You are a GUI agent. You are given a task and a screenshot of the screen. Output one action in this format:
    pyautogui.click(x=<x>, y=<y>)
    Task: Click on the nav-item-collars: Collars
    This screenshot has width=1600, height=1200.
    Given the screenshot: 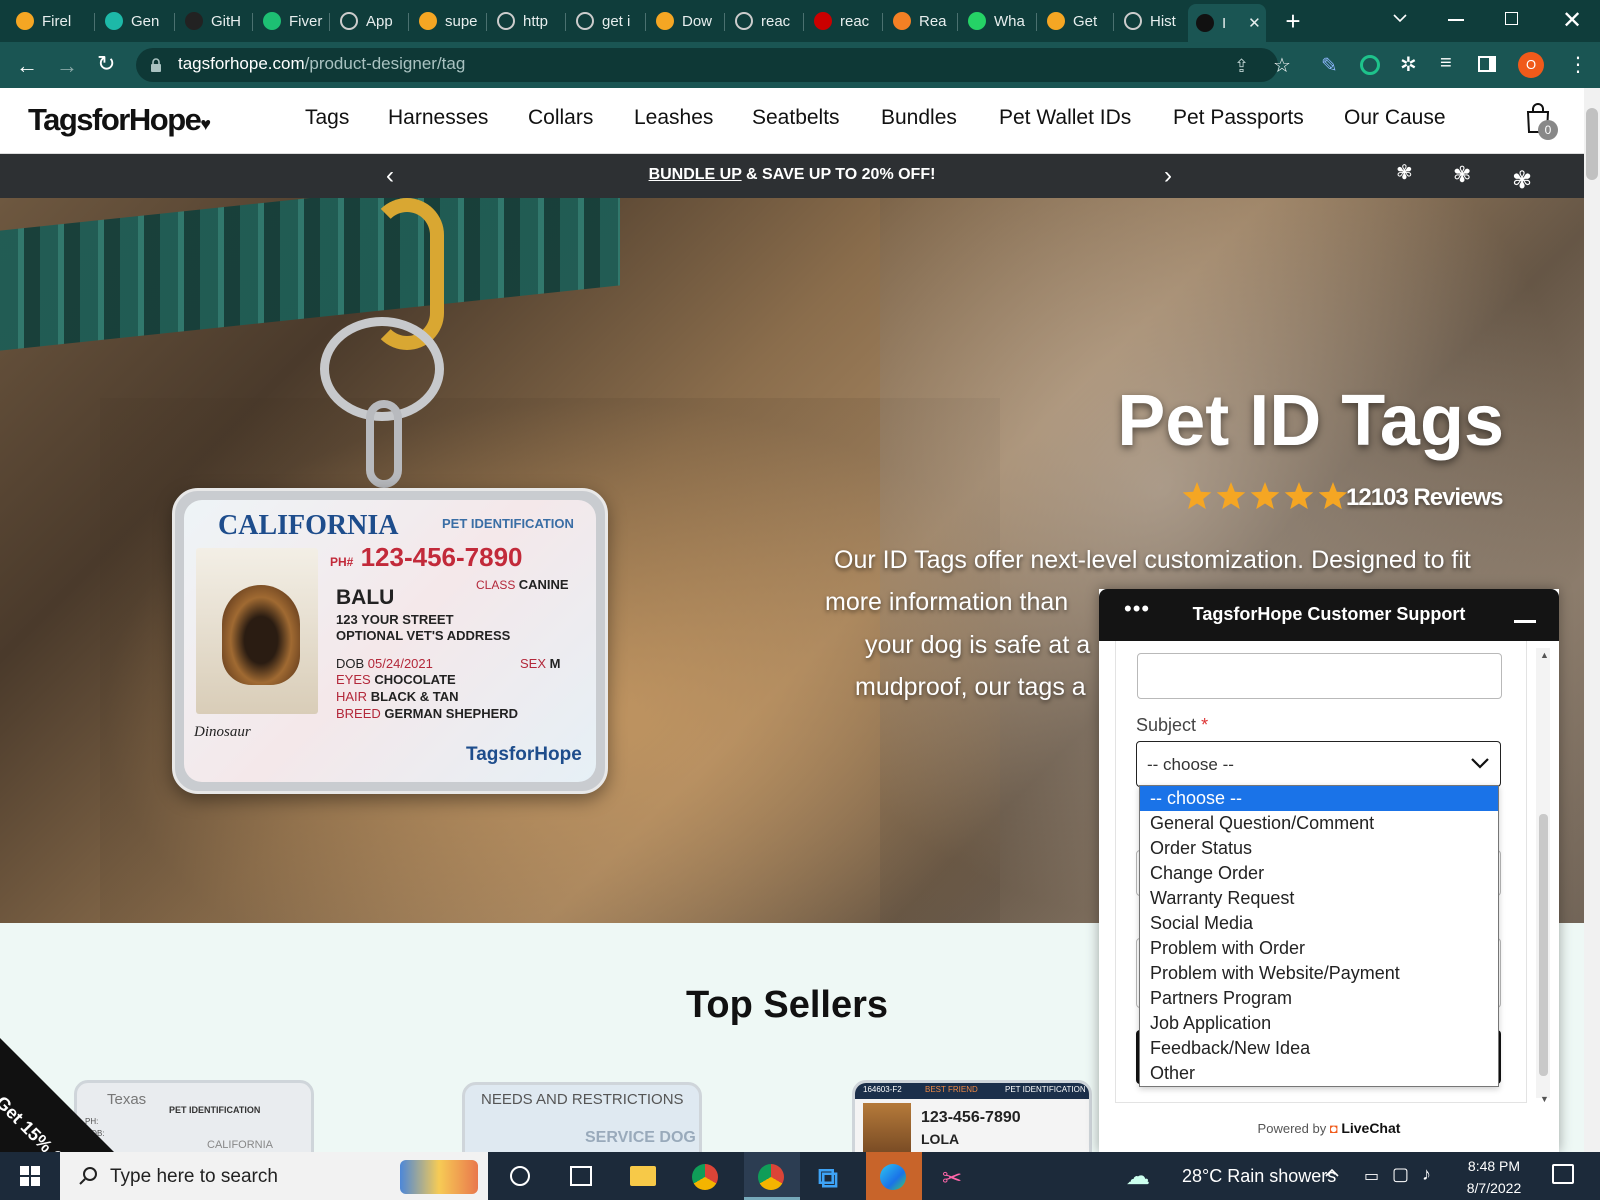 What is the action you would take?
    pyautogui.click(x=560, y=118)
    